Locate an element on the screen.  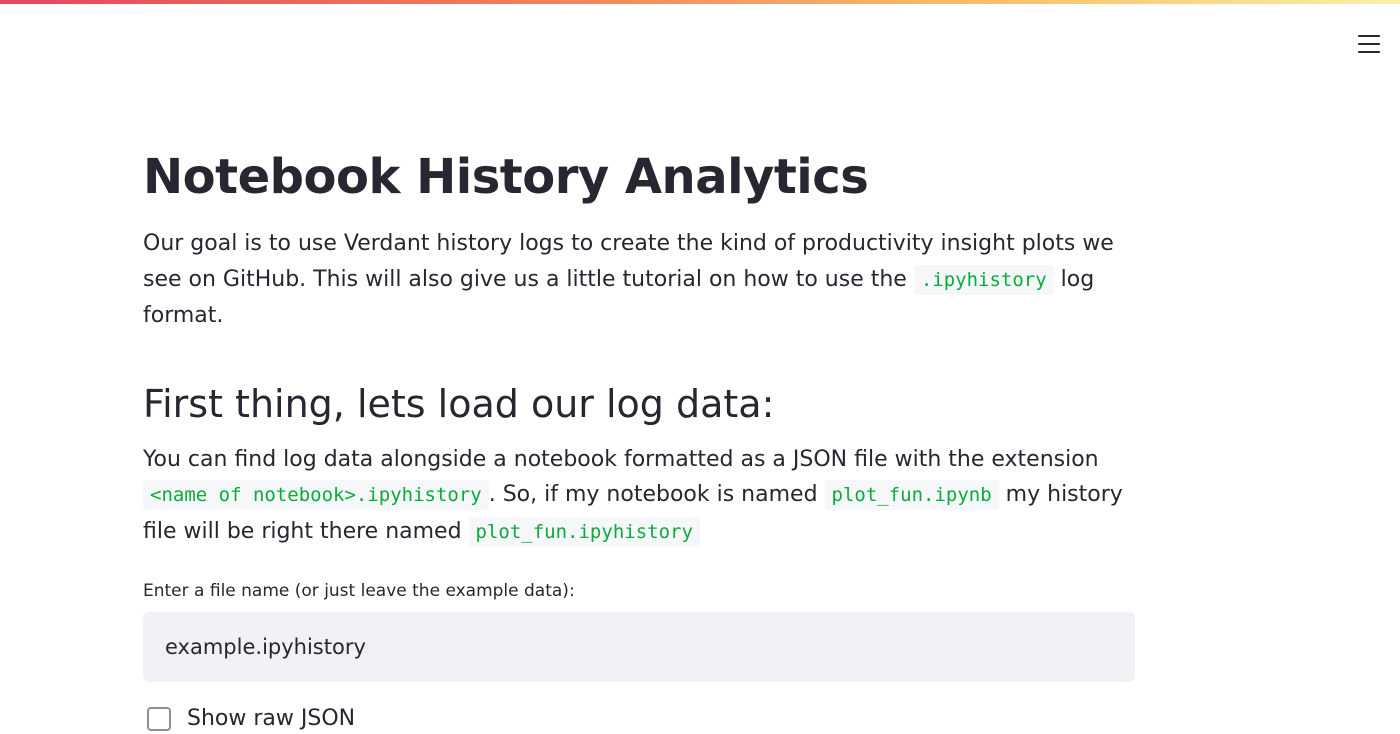
checkbox-label: Show raw JSON is located at coordinates (271, 718).